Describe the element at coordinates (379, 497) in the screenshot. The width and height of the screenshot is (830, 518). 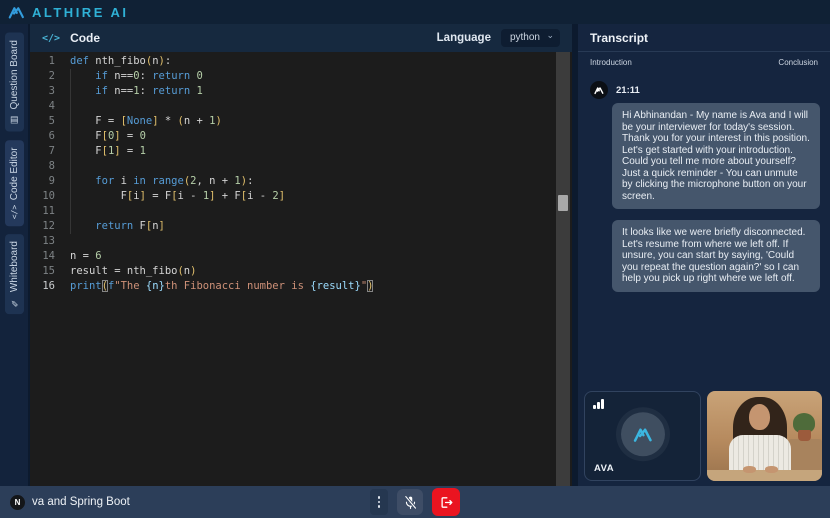
I see `kebab-icon` at that location.